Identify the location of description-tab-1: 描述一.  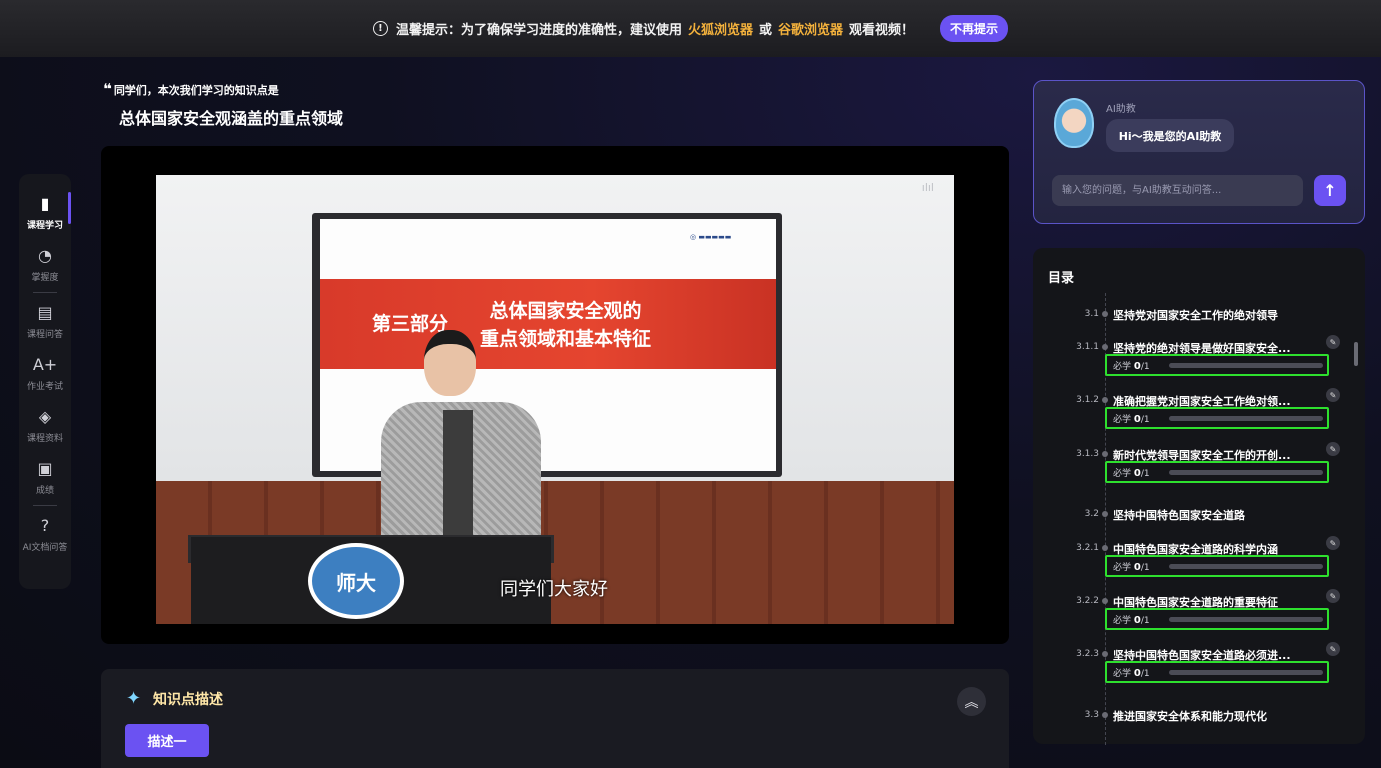
(167, 740).